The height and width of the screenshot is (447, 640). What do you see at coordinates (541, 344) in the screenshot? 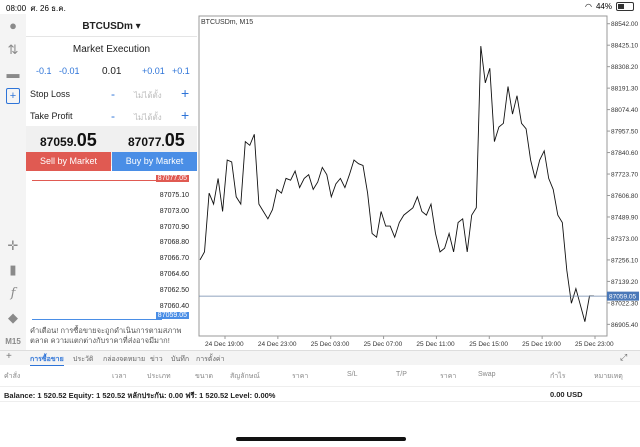
I see `x-tick-label: 25 Dec 19:00` at bounding box center [541, 344].